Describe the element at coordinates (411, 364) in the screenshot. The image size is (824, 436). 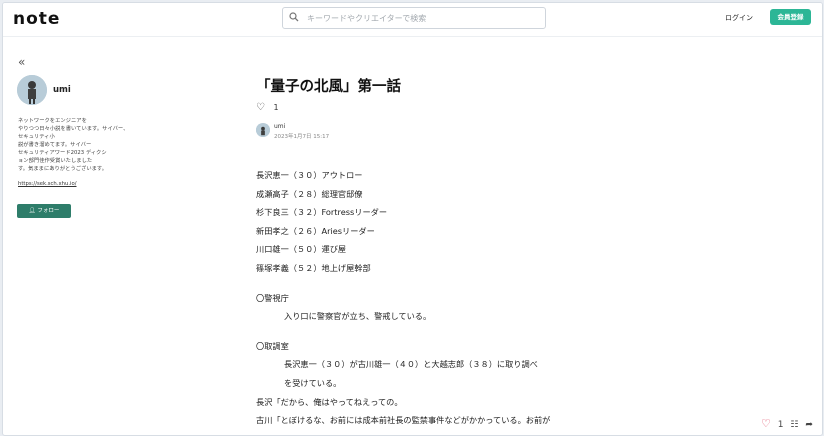
I see `body-line: 長沢恵一（３０）が古川雄一（４０）と大越志郎（３８）に取り調べ` at that location.